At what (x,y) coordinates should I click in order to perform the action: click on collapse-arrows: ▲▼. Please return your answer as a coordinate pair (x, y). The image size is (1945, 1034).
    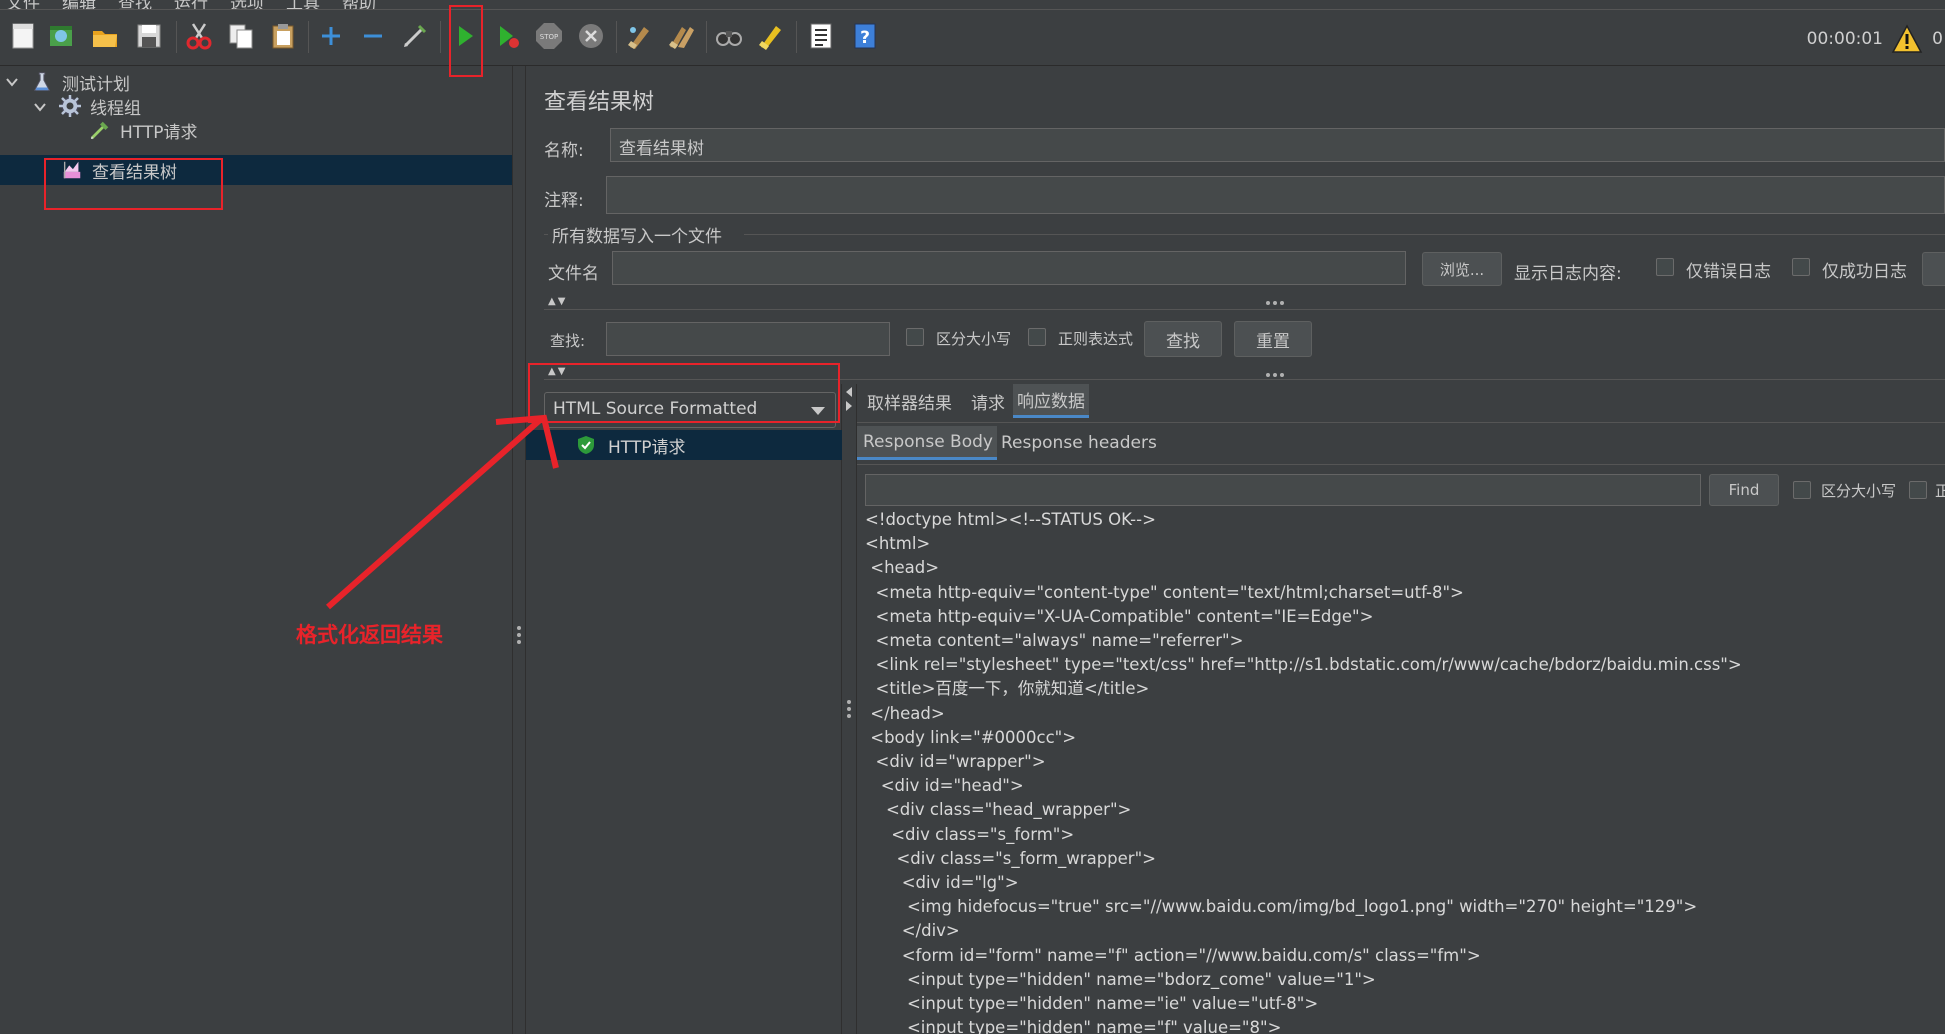
    Looking at the image, I should click on (557, 301).